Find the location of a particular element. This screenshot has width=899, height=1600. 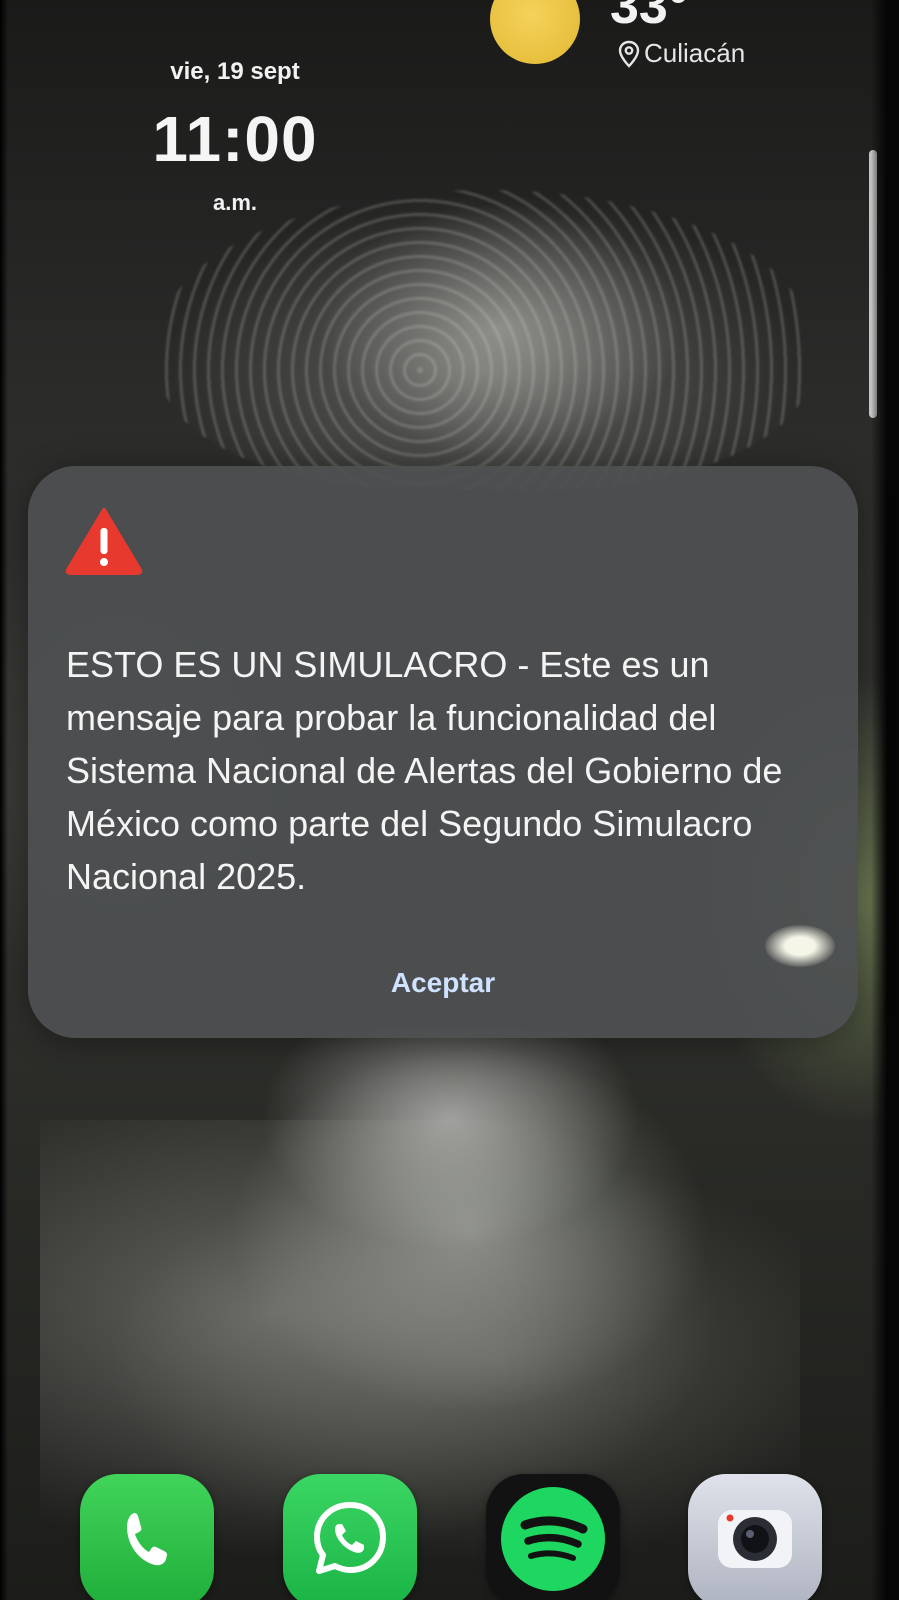

spotify-icon is located at coordinates (553, 1541).